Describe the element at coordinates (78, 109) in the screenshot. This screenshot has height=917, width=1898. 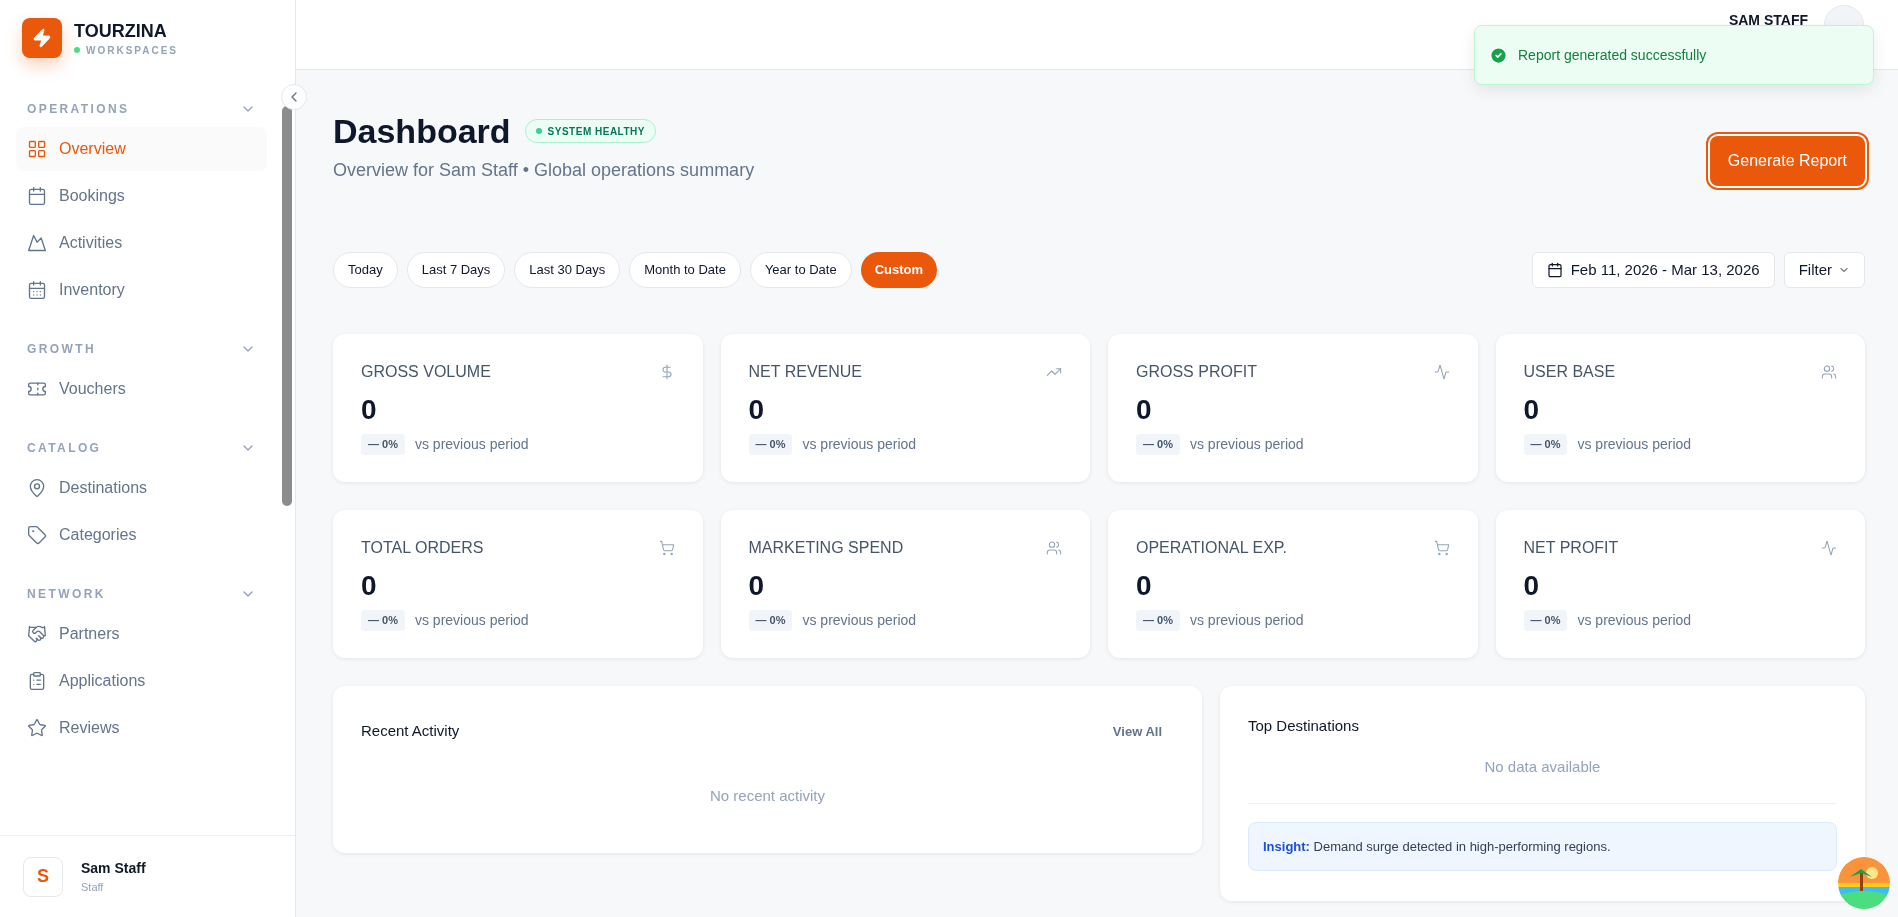
I see `section-title: OPERATIONS` at that location.